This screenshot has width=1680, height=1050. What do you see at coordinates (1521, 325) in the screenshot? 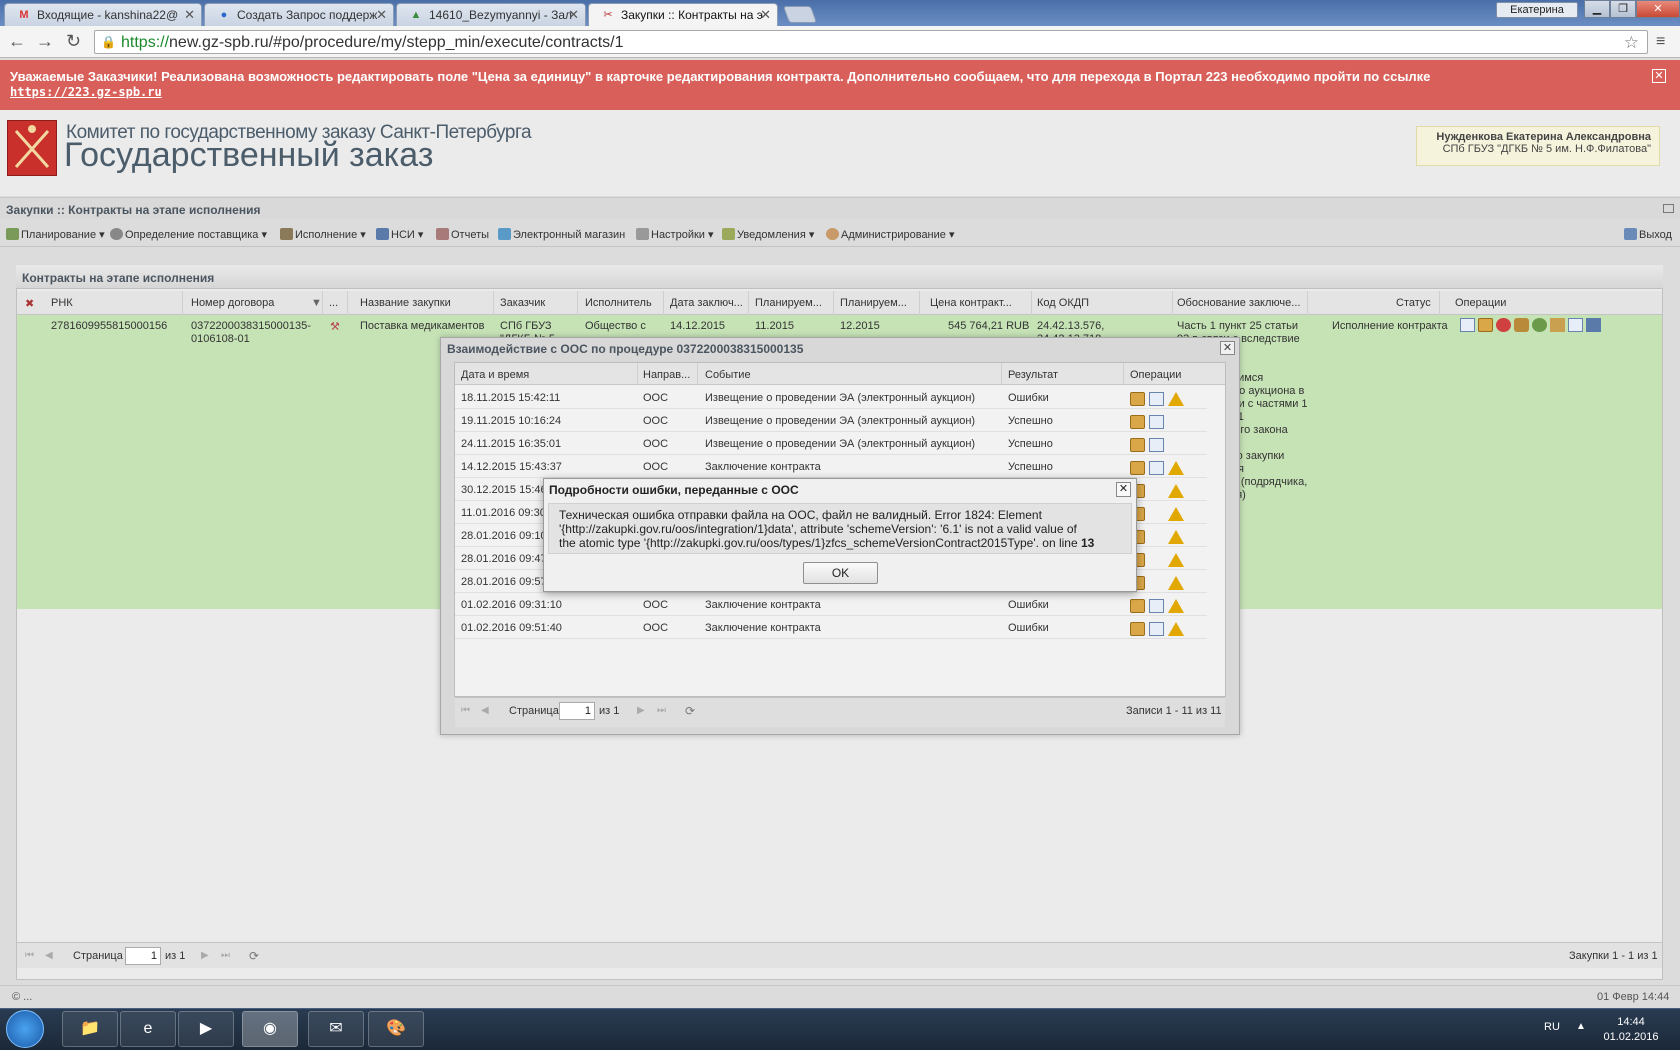
I see `eagle-icon` at bounding box center [1521, 325].